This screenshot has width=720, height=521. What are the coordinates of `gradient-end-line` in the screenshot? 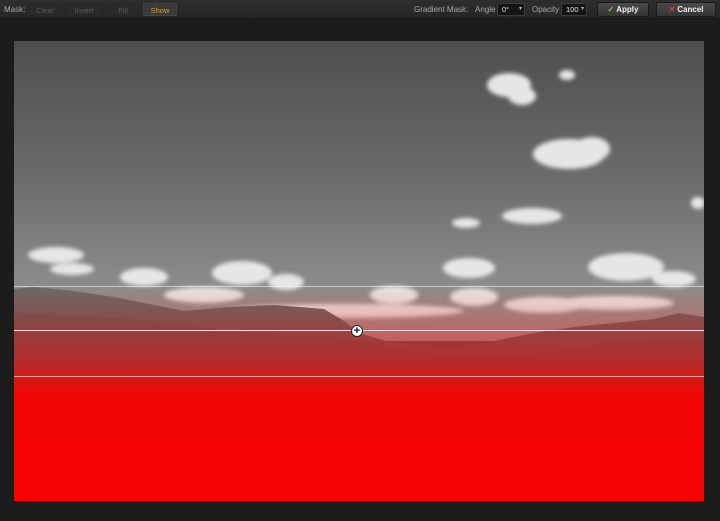 It's located at (359, 376).